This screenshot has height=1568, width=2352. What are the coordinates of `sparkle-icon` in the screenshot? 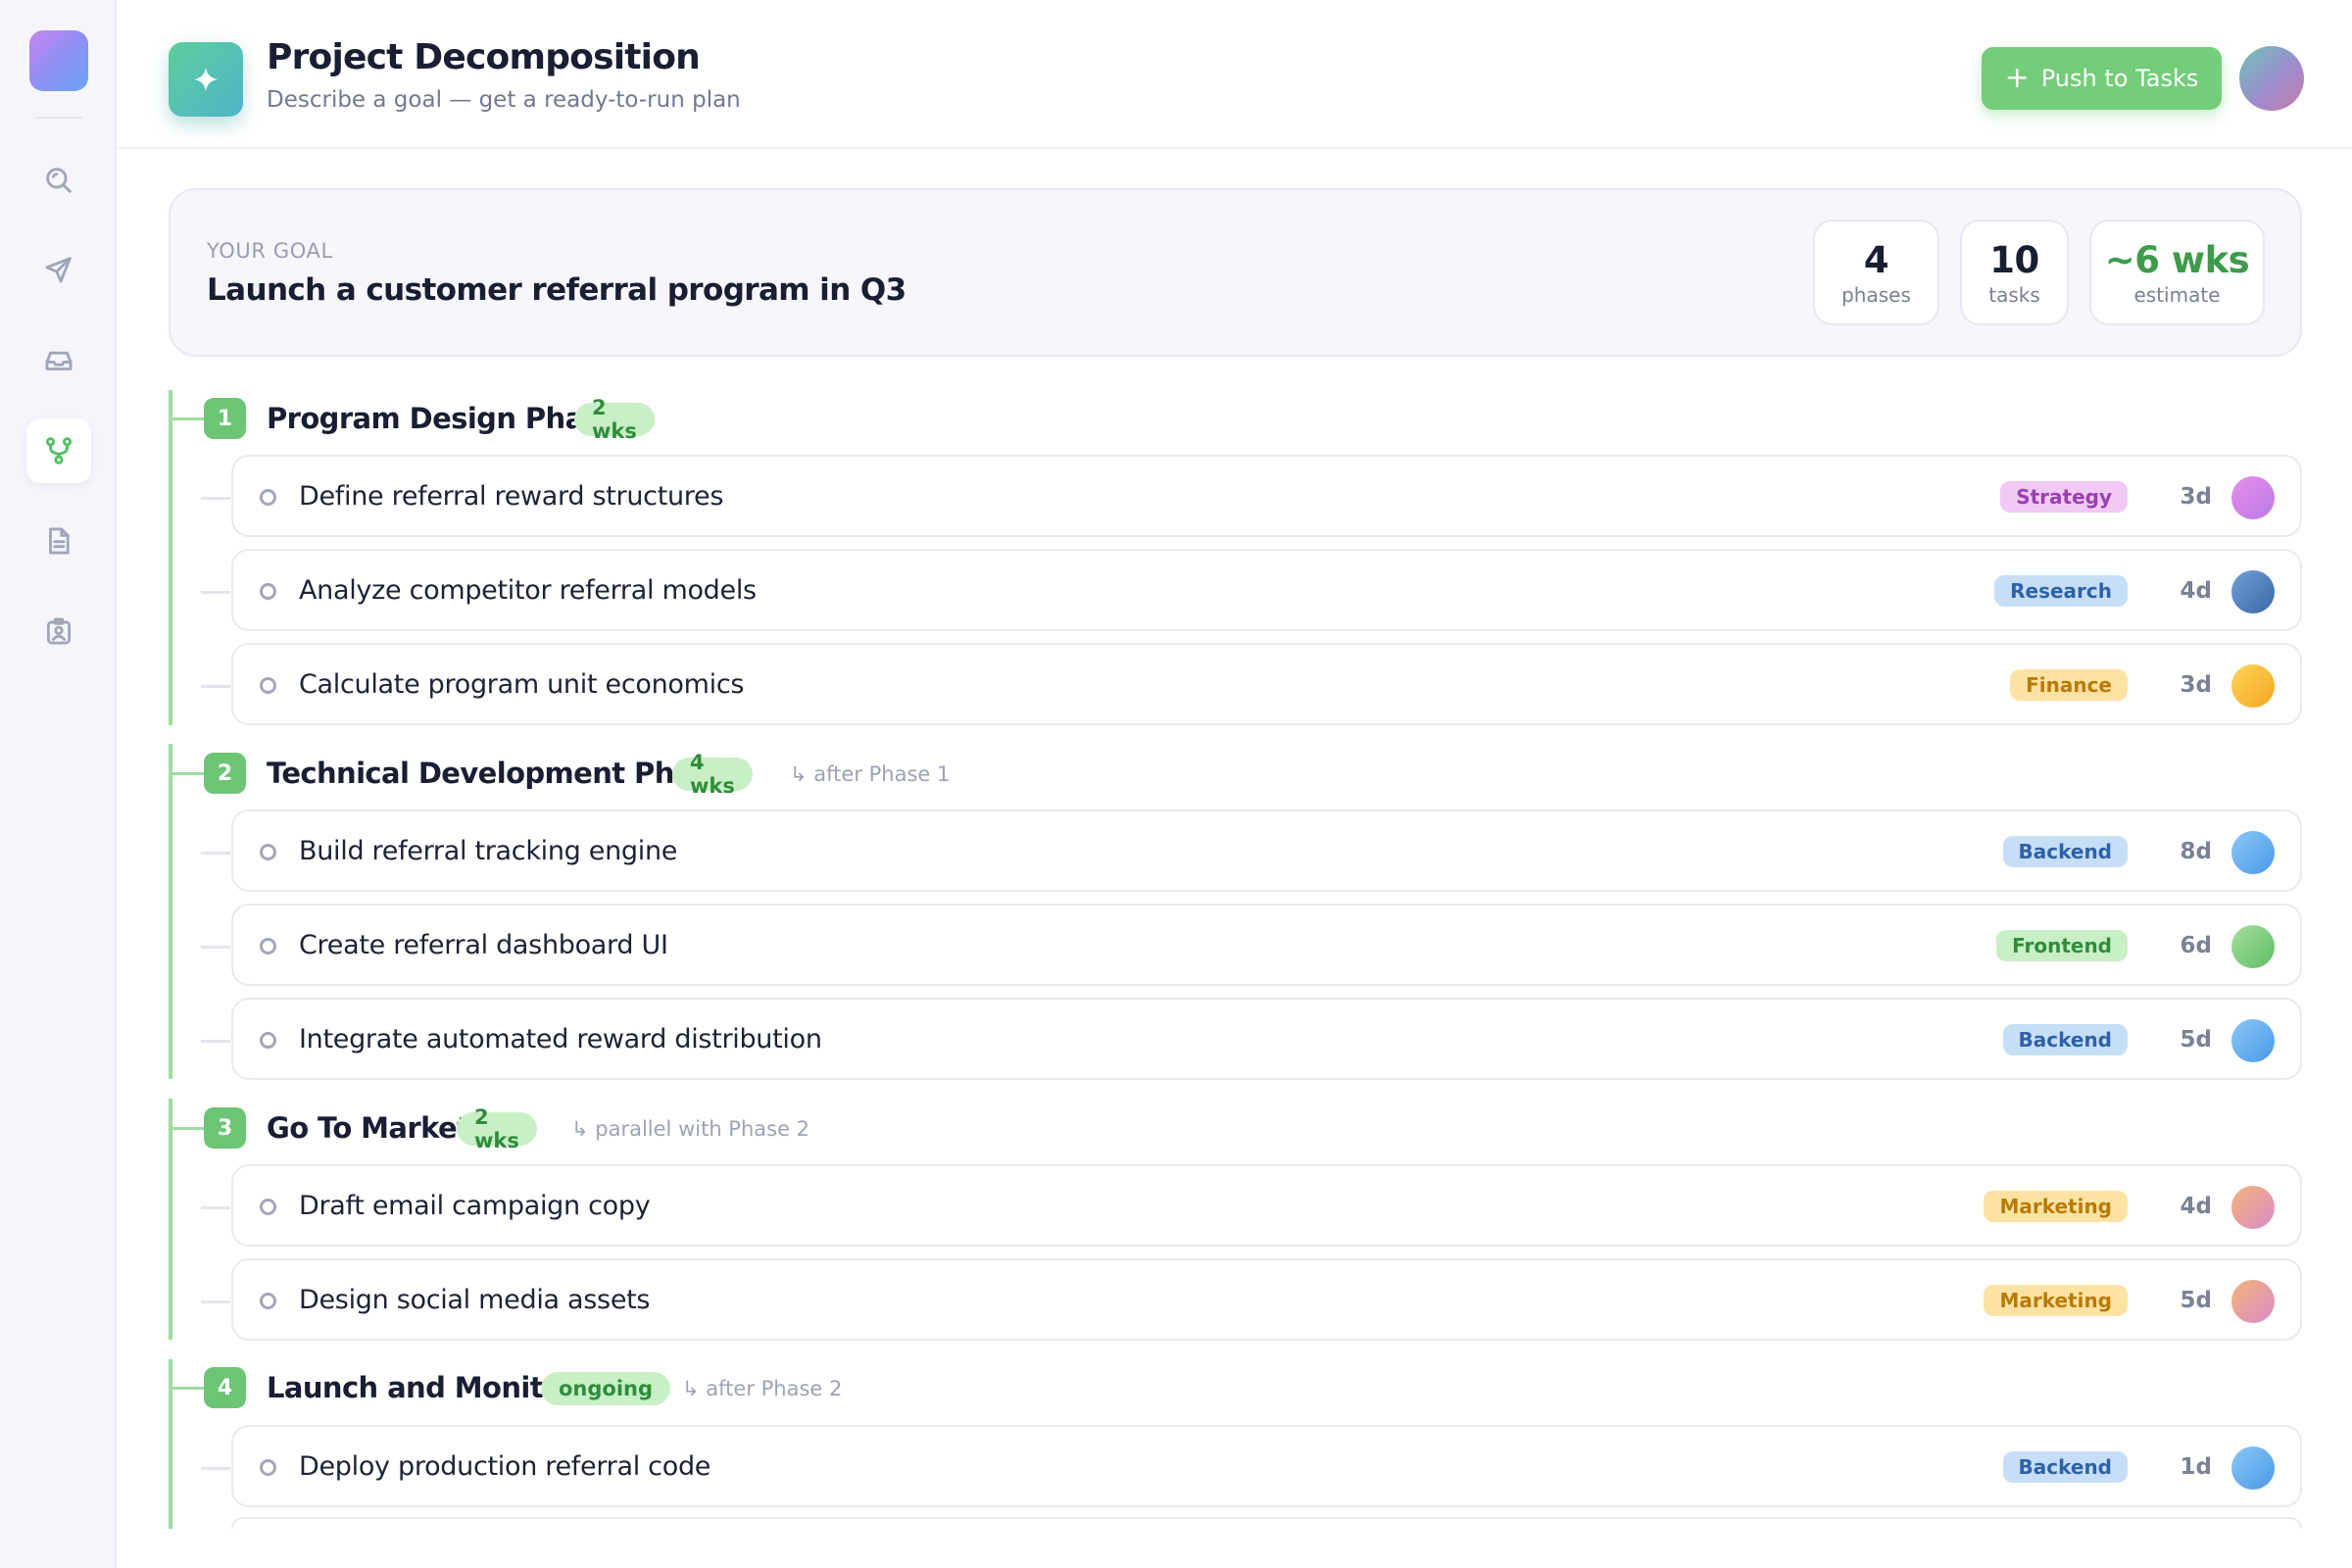 It's located at (206, 79).